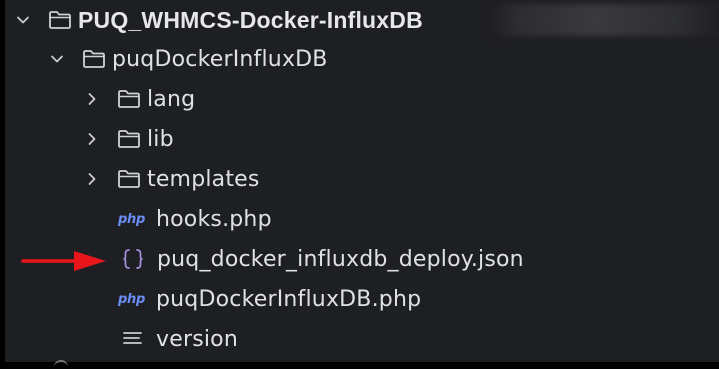 Image resolution: width=719 pixels, height=369 pixels. I want to click on tree-item-module-folder: puqDockerInfluxDB, so click(188, 59).